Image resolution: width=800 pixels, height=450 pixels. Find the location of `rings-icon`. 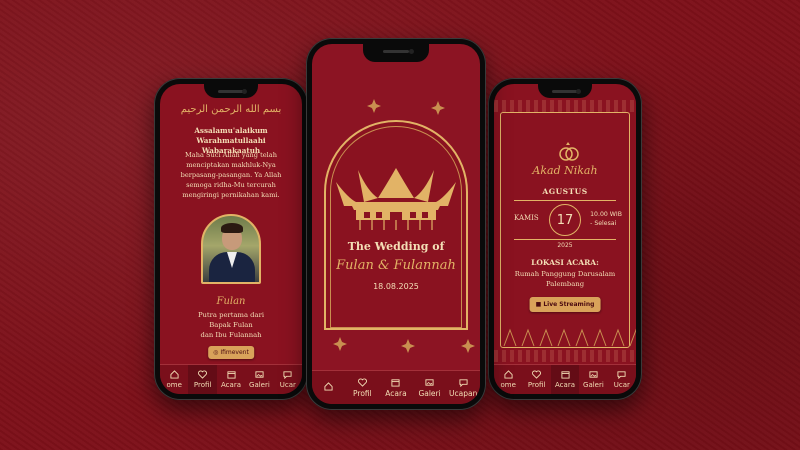

rings-icon is located at coordinates (569, 151).